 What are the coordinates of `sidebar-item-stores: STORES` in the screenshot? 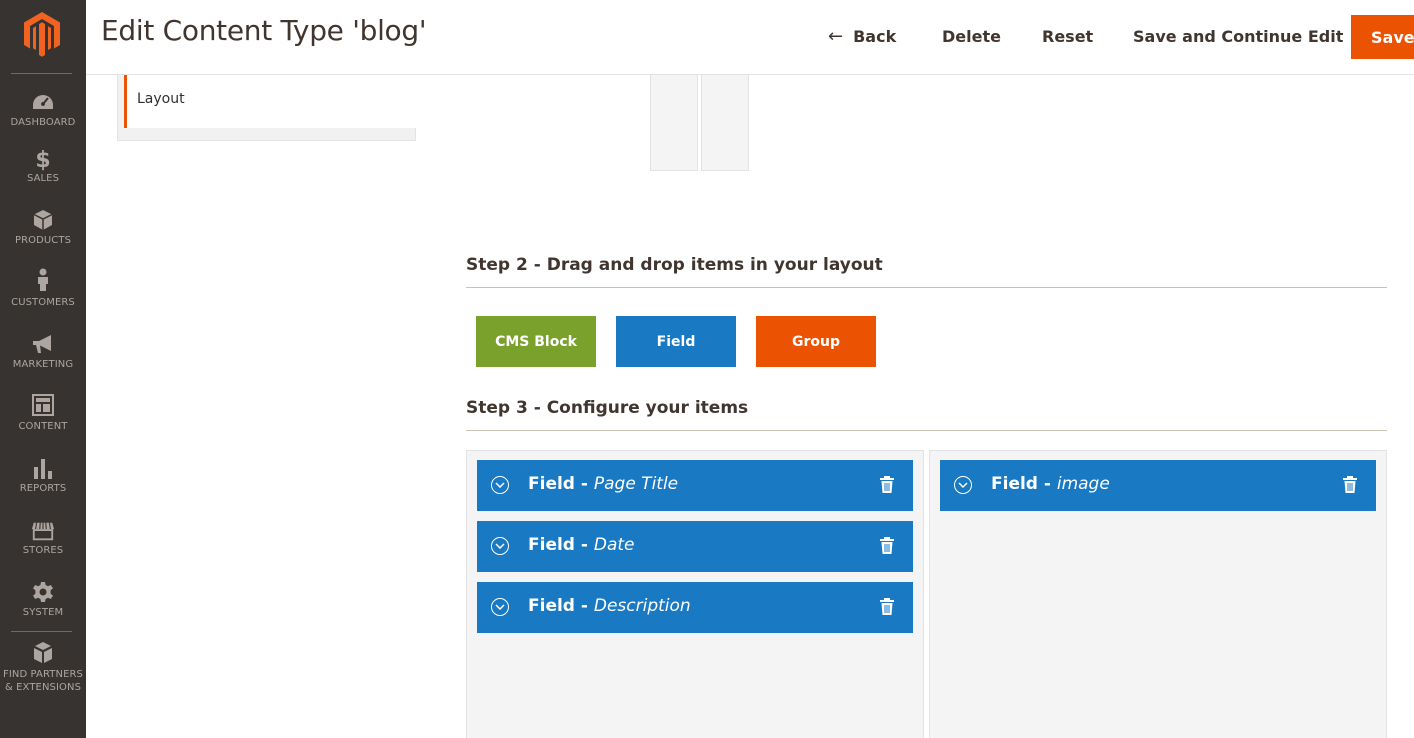 It's located at (43, 549).